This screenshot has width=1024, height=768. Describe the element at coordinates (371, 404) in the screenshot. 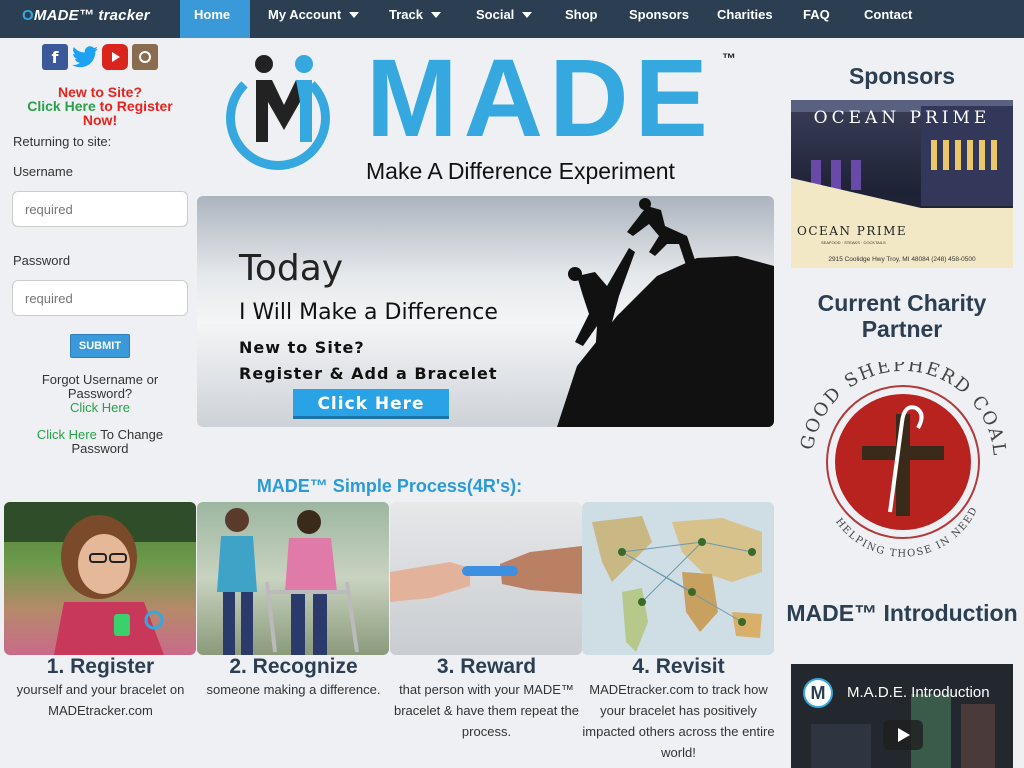

I see `hero-click-here-button: Click Here` at that location.